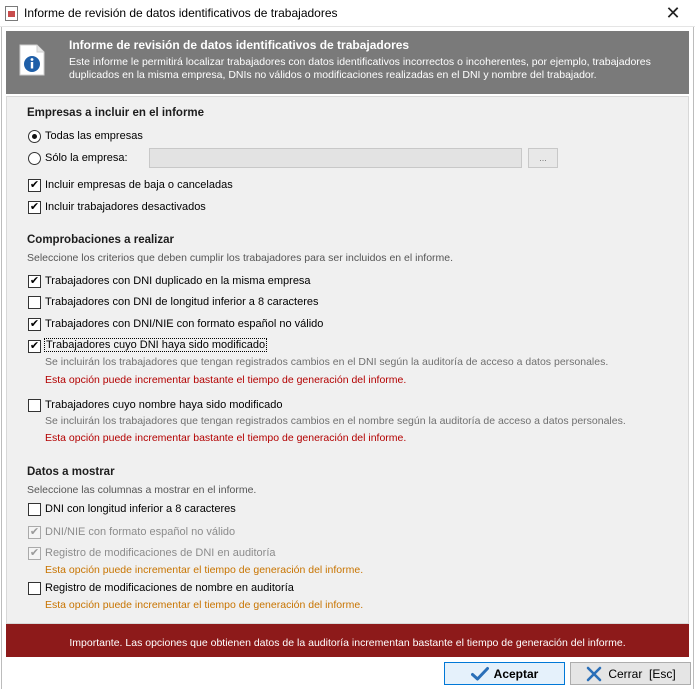 The image size is (695, 689). I want to click on check-dni-formato: ✔, so click(34, 324).